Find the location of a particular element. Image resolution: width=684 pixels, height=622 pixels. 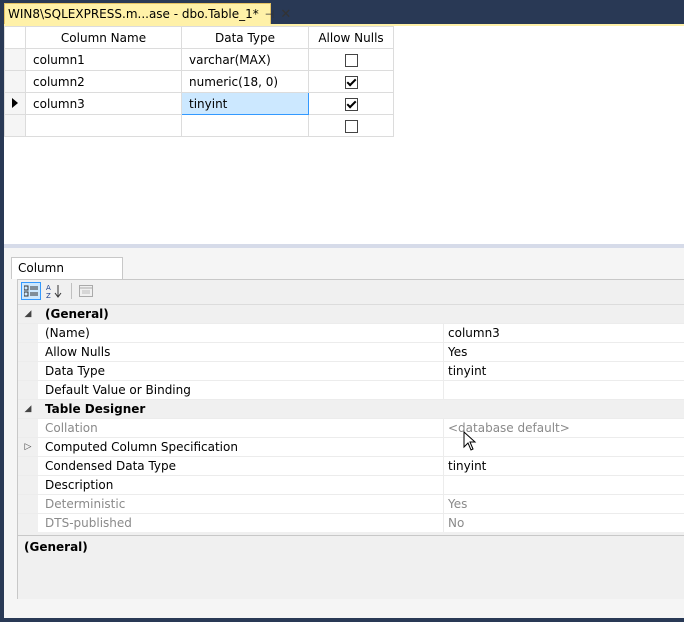

property-name: Description is located at coordinates (241, 485).